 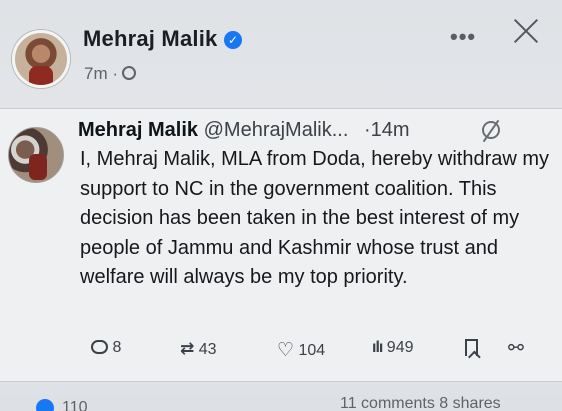 I want to click on reply-count: 8, so click(x=117, y=347).